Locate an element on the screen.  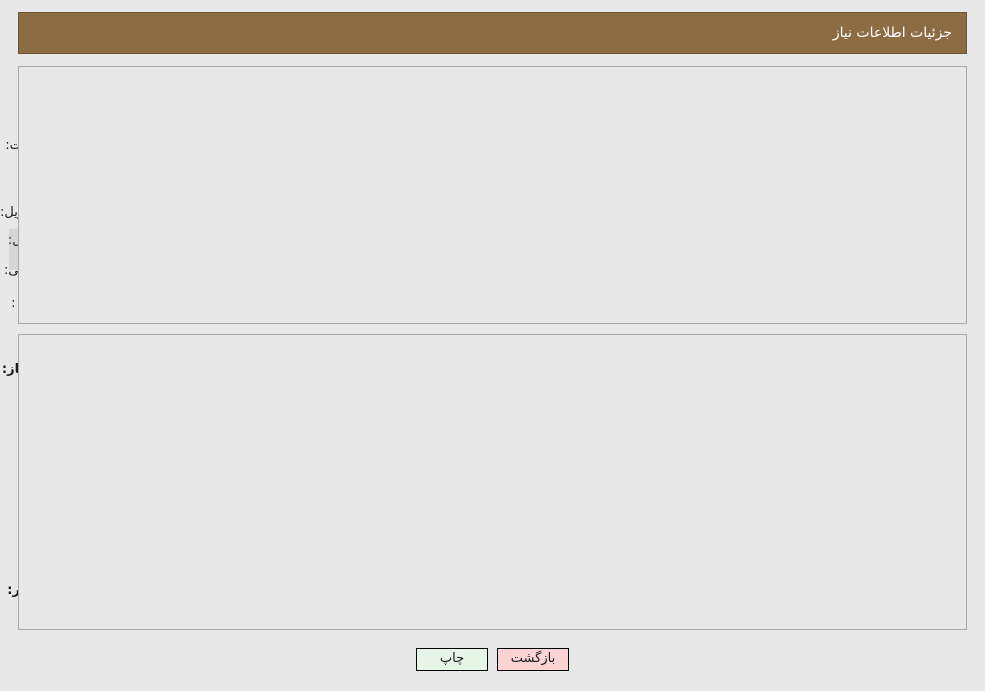
page-title: جزئیات اطلاعات نیاز is located at coordinates (892, 33).